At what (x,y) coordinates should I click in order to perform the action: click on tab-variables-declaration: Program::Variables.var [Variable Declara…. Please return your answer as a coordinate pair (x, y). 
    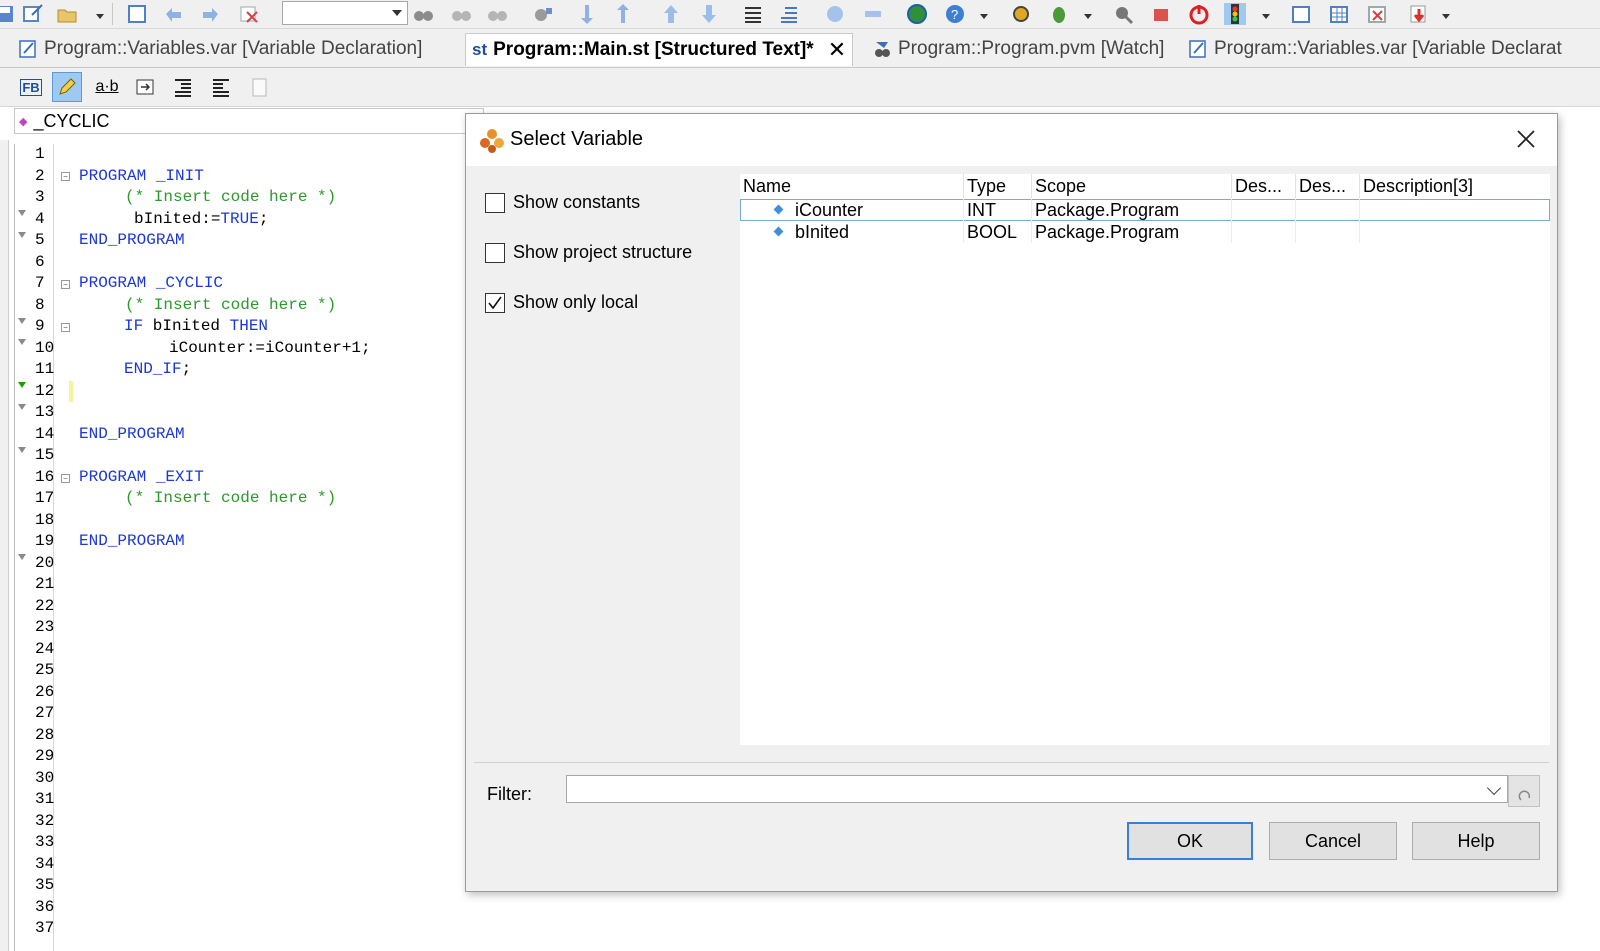
    Looking at the image, I should click on (220, 49).